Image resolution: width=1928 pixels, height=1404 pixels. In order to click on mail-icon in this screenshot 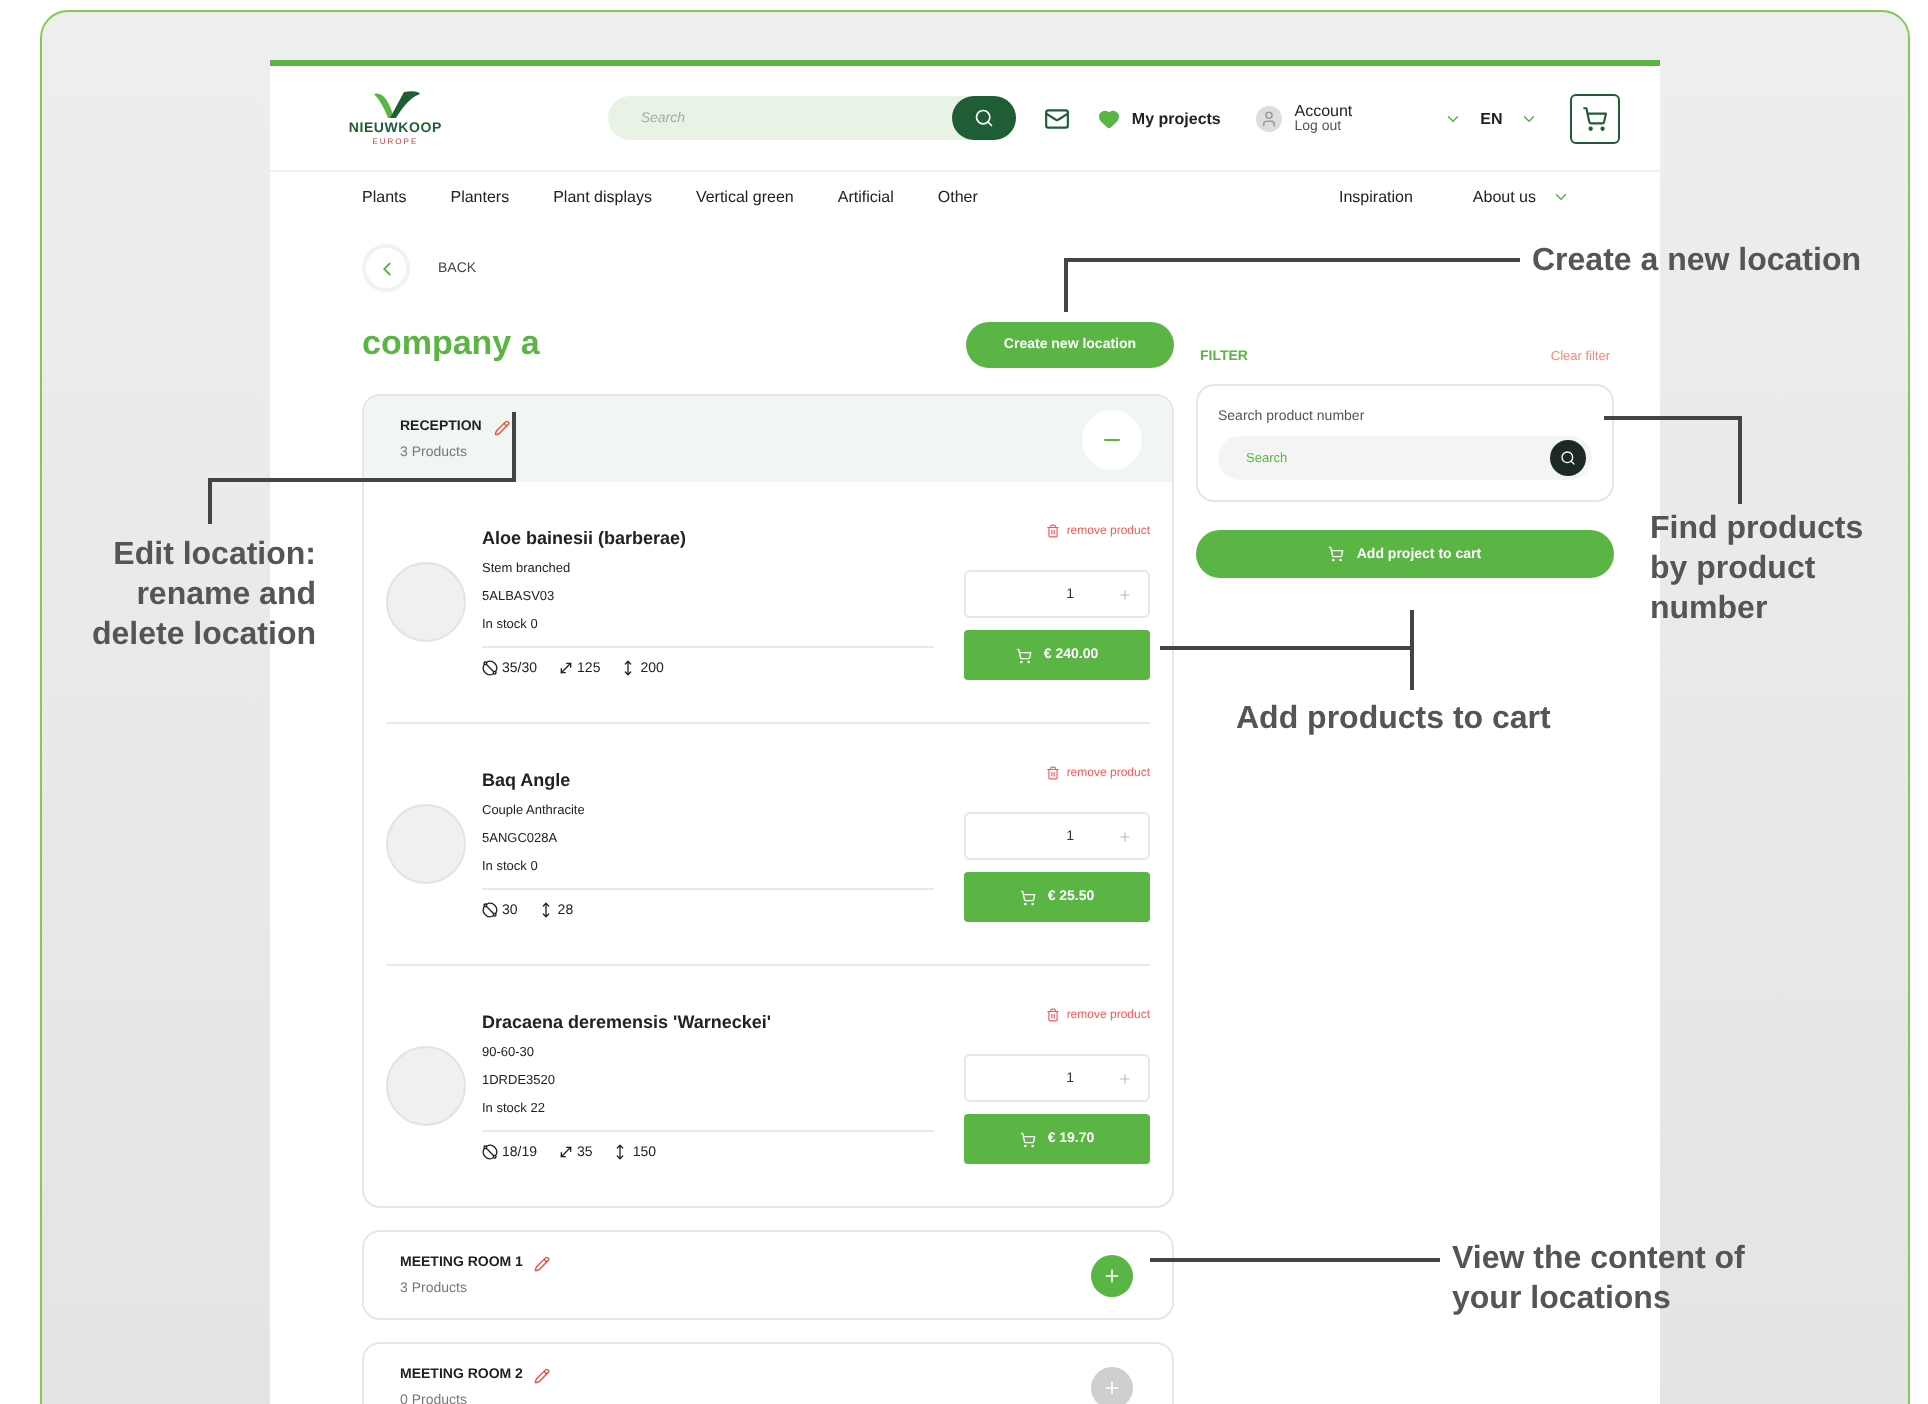, I will do `click(1056, 118)`.